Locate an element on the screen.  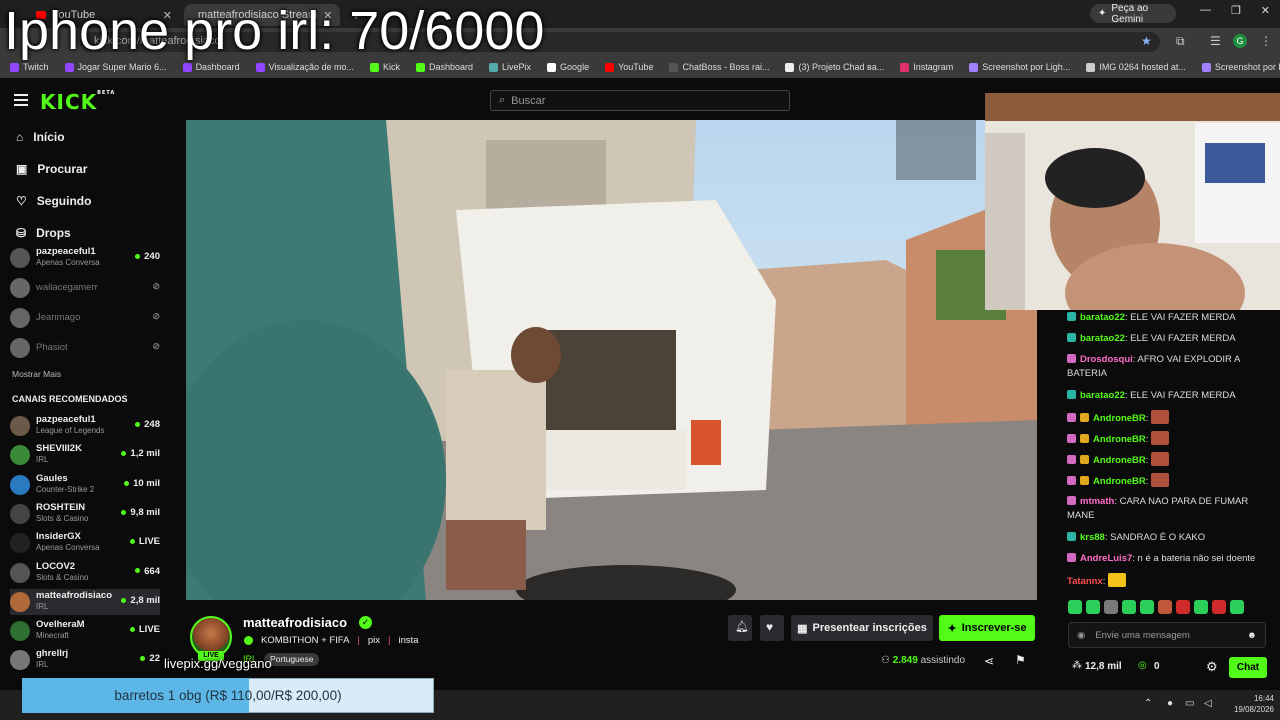
nav-item-home: ⌂ Início is located at coordinates (40, 137).